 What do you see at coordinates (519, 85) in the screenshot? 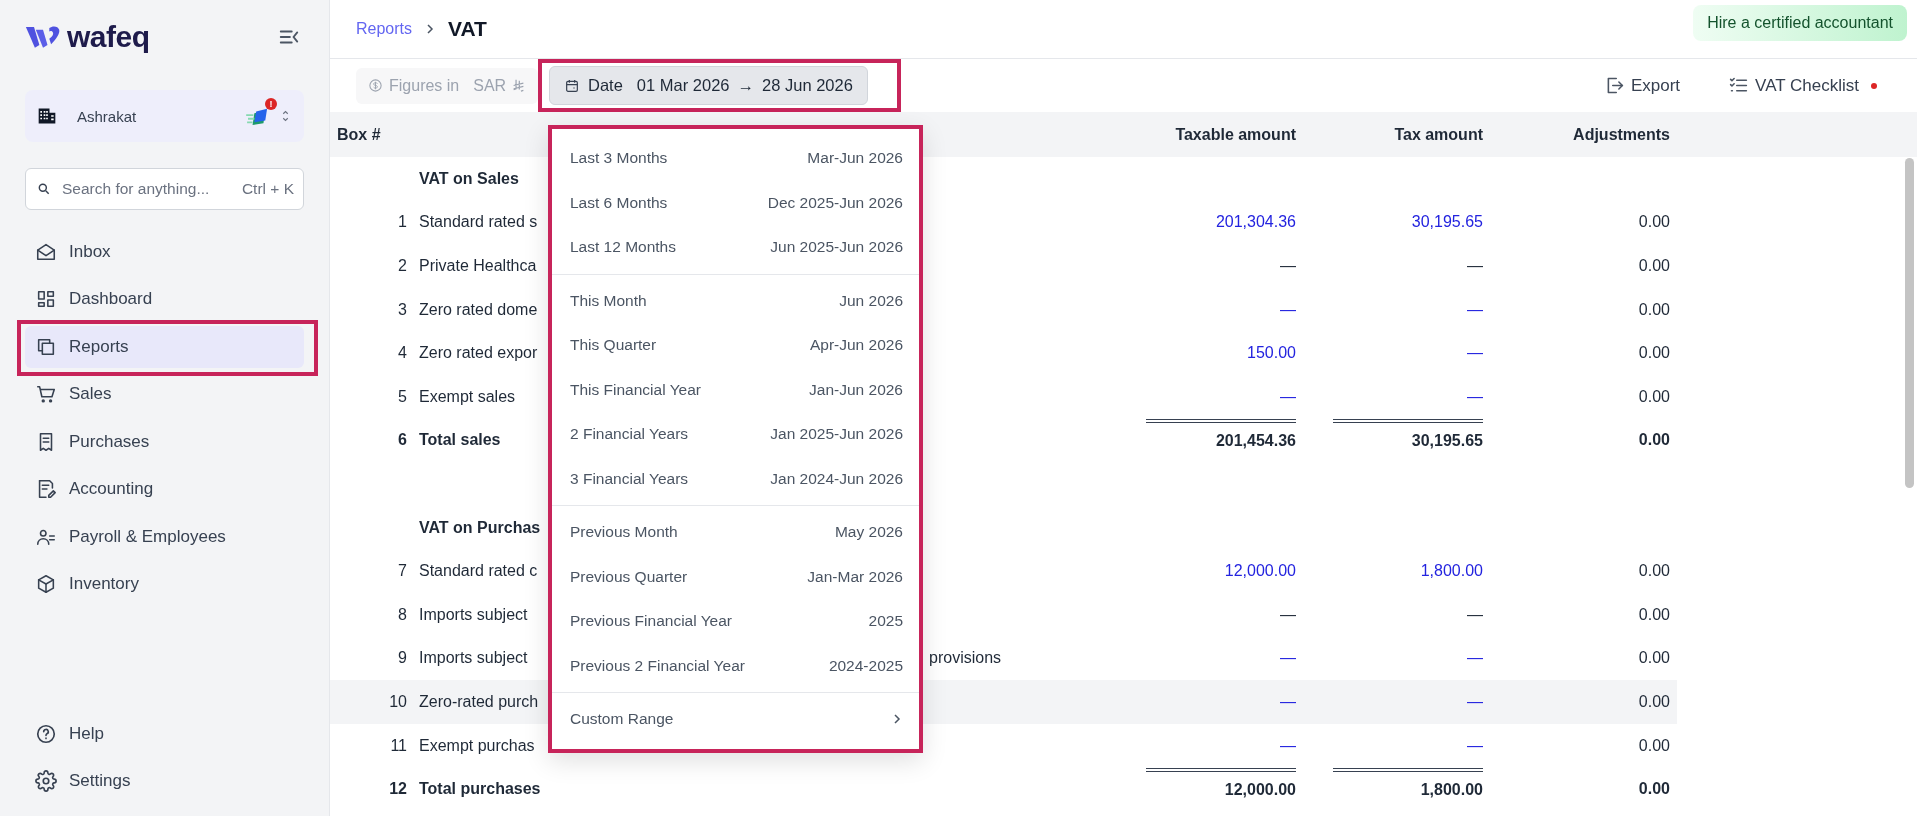
I see `riyal-icon` at bounding box center [519, 85].